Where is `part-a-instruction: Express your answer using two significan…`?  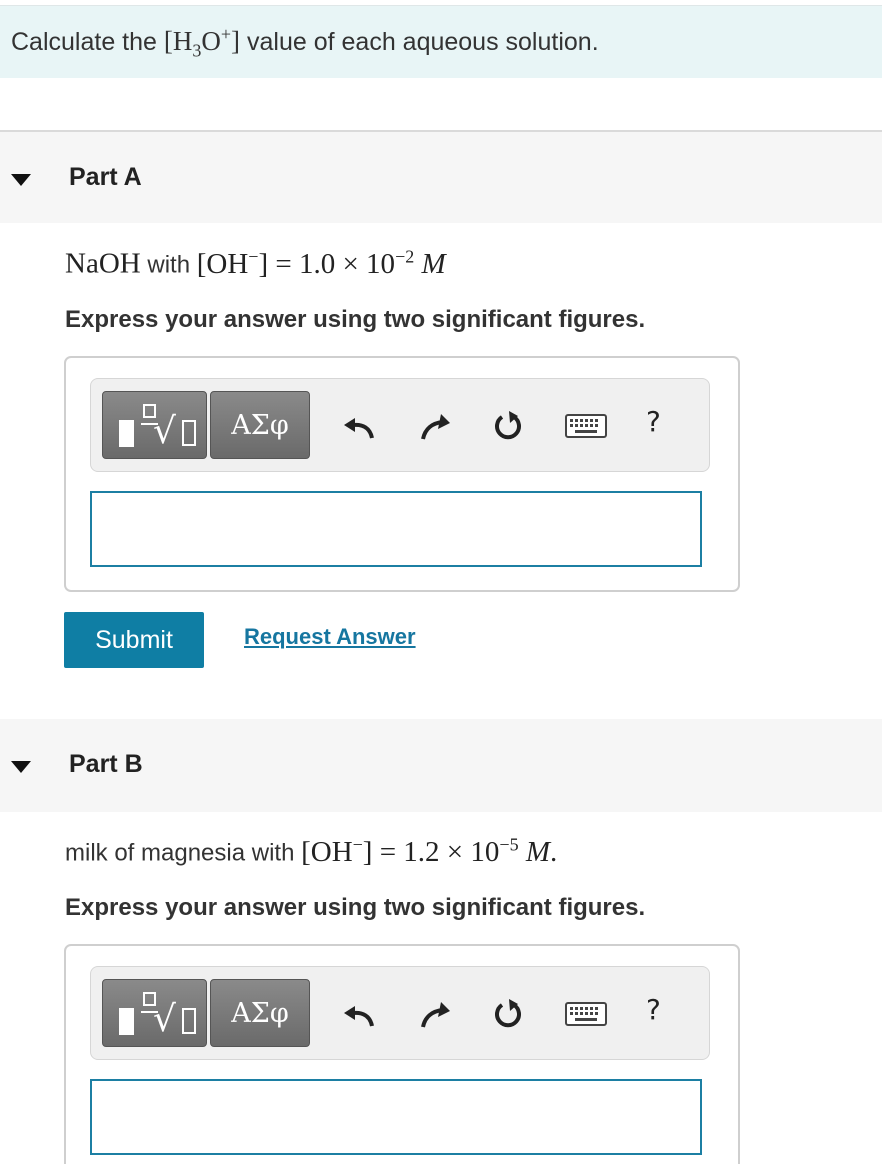
part-a-instruction: Express your answer using two significan… is located at coordinates (355, 319).